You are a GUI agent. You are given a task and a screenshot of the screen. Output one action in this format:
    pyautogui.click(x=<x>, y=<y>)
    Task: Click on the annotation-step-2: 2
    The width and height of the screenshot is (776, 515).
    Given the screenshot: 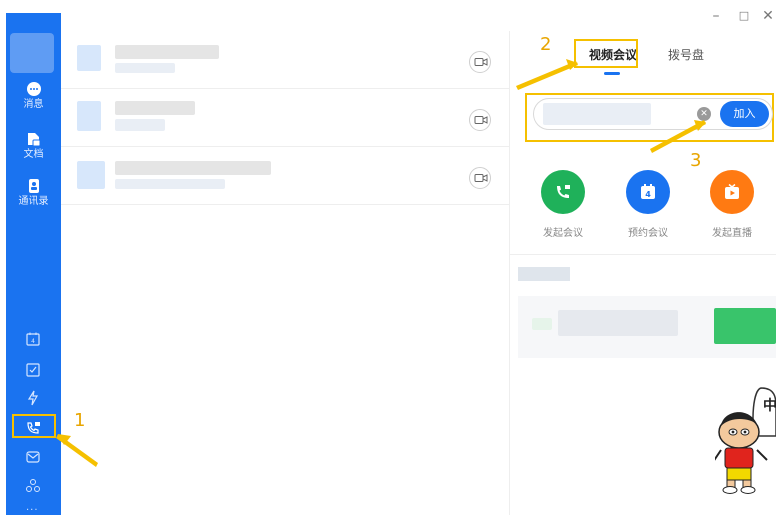 What is the action you would take?
    pyautogui.click(x=546, y=44)
    